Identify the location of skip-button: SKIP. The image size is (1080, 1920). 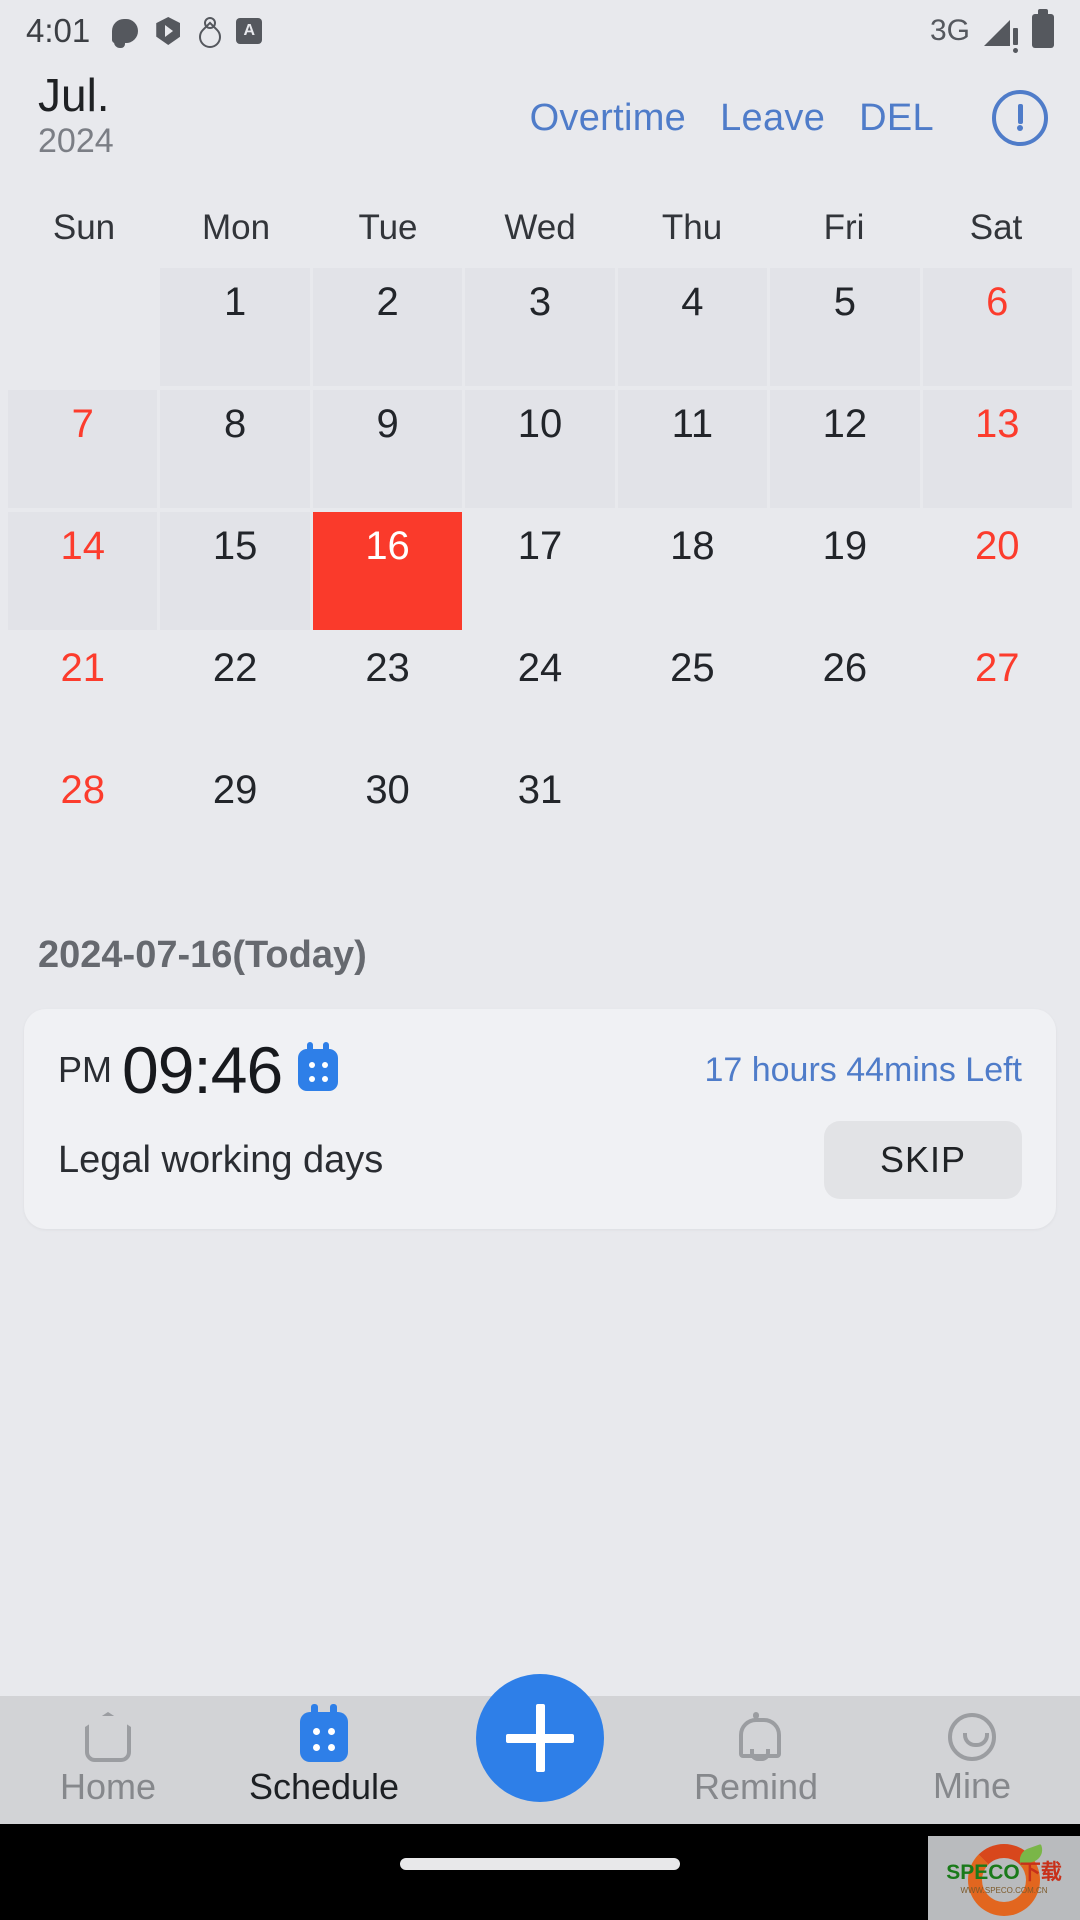
(922, 1160).